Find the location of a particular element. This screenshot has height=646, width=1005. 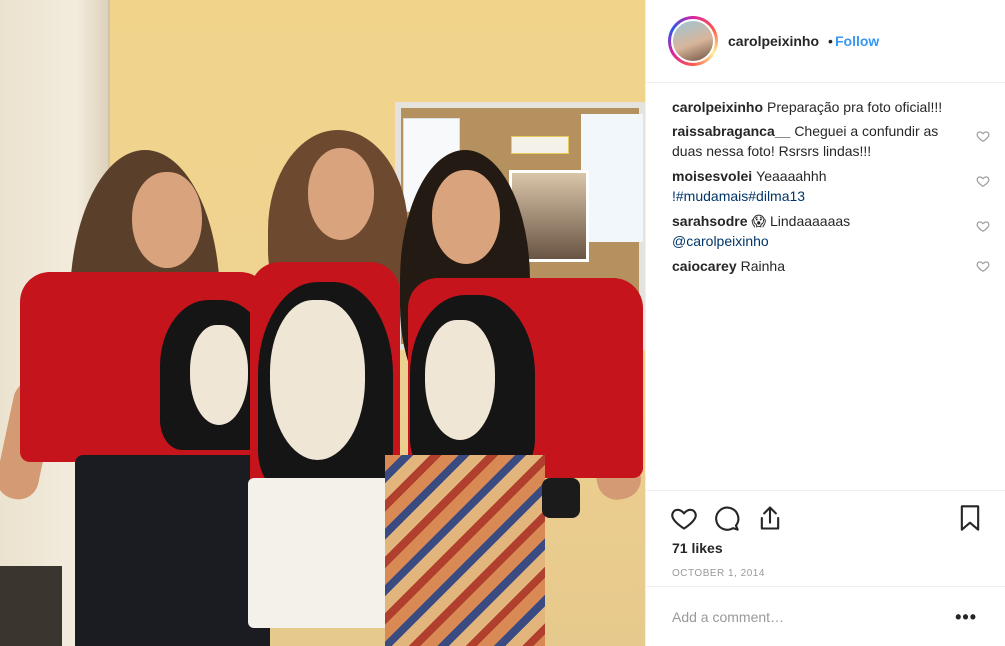

caption-text: Preparação pra foto oficial!!! is located at coordinates (855, 107).